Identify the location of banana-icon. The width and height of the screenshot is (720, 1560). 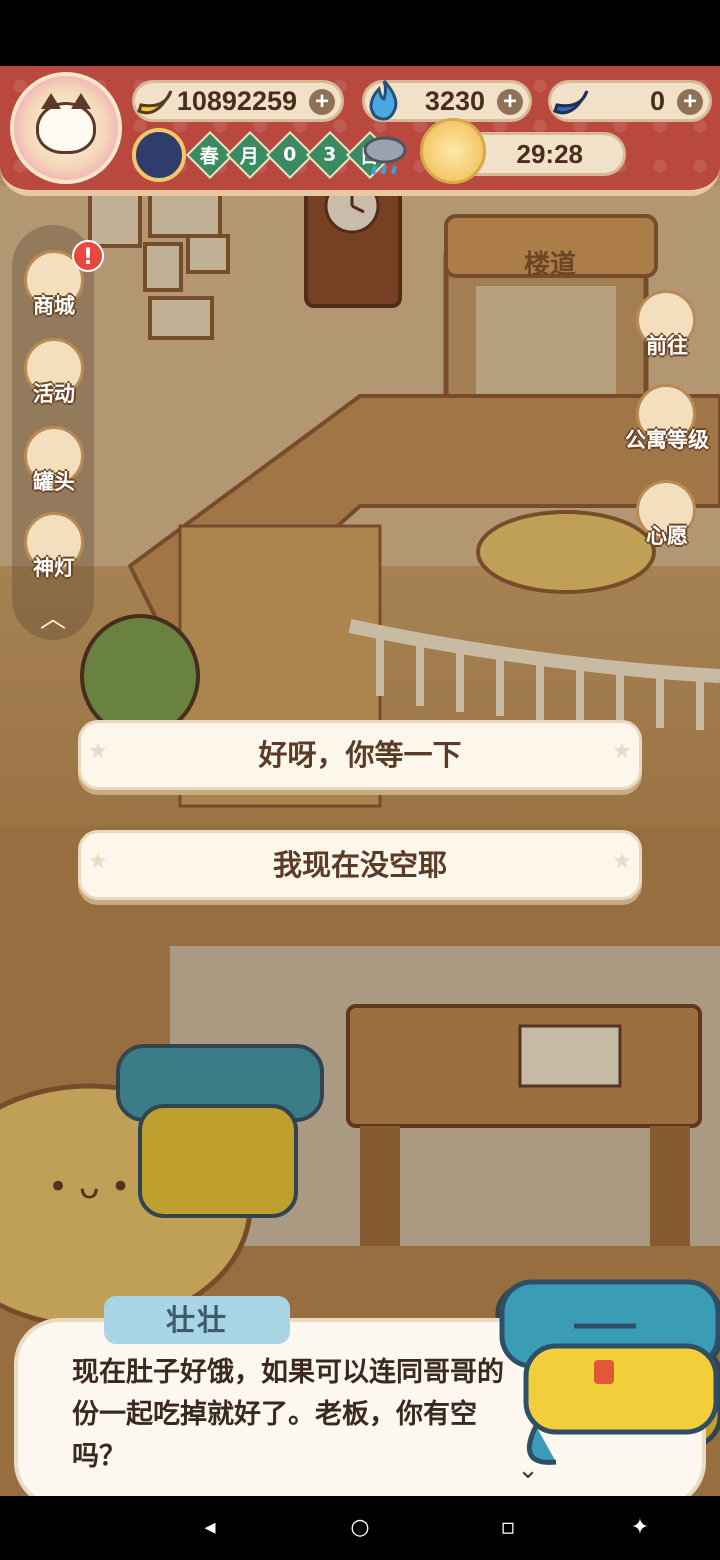
(155, 102).